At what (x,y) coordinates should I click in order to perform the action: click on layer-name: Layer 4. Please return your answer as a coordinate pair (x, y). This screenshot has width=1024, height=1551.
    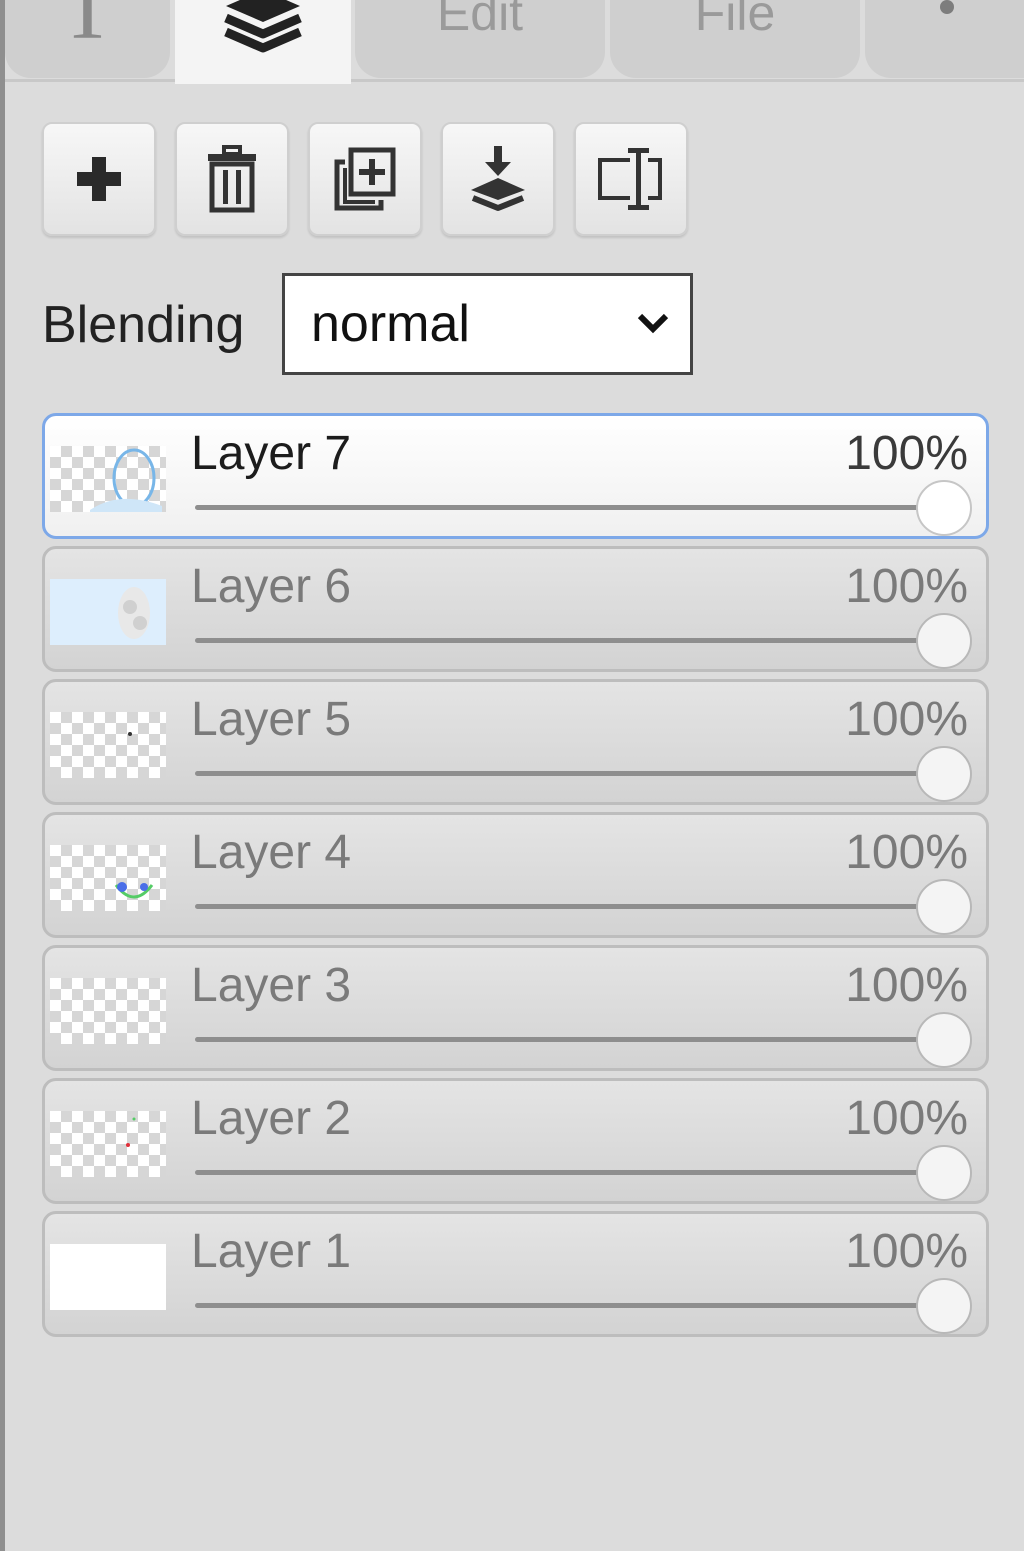
    Looking at the image, I should click on (271, 852).